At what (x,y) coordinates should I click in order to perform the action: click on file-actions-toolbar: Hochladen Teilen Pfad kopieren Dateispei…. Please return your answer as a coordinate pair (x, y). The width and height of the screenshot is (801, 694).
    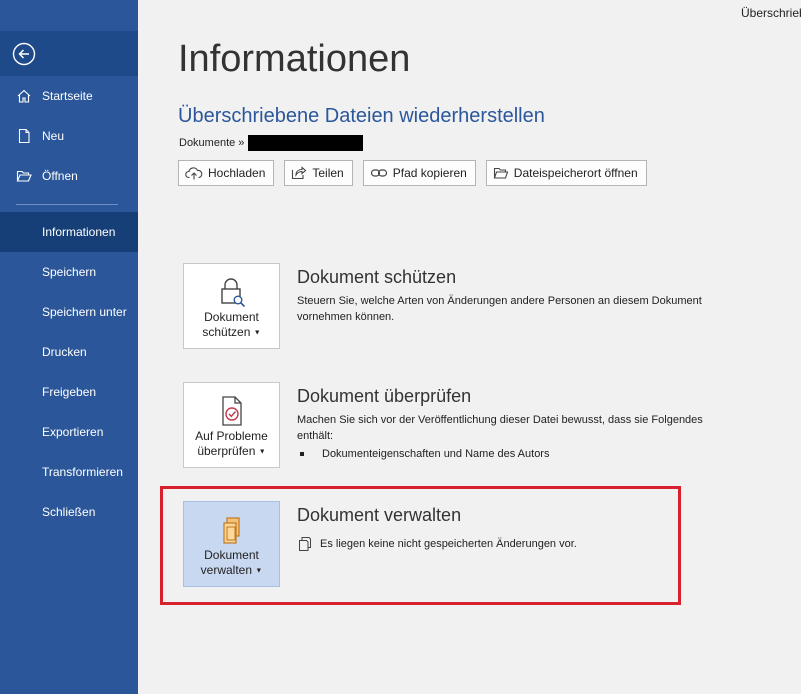
    Looking at the image, I should click on (417, 173).